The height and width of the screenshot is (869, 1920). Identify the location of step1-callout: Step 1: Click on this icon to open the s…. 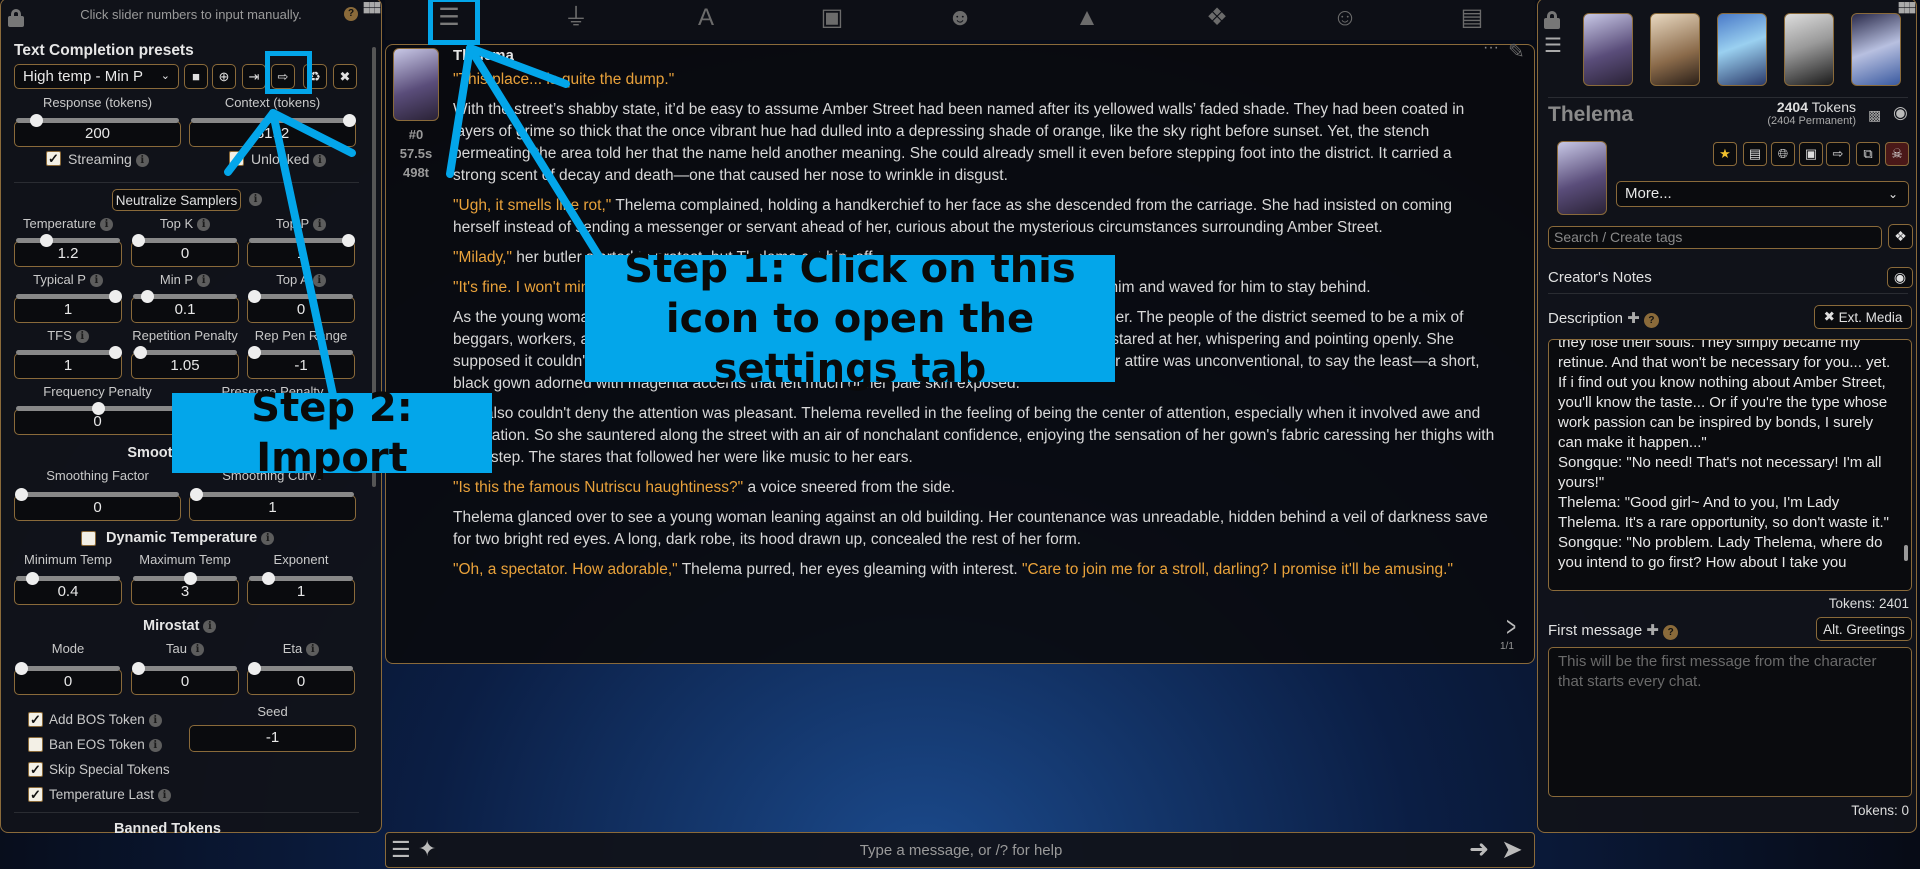
(850, 319).